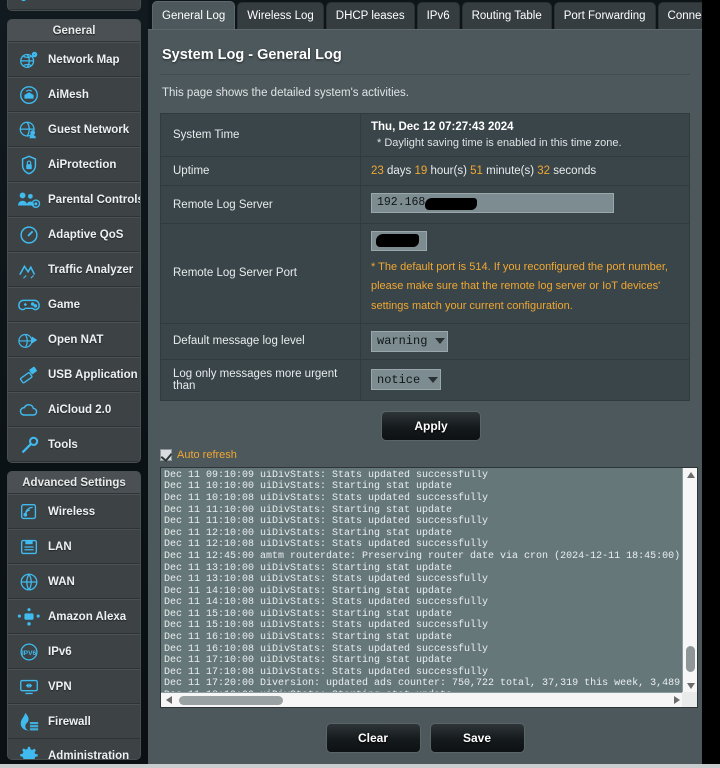  Describe the element at coordinates (194, 15) in the screenshot. I see `tab-general-log: General Log` at that location.